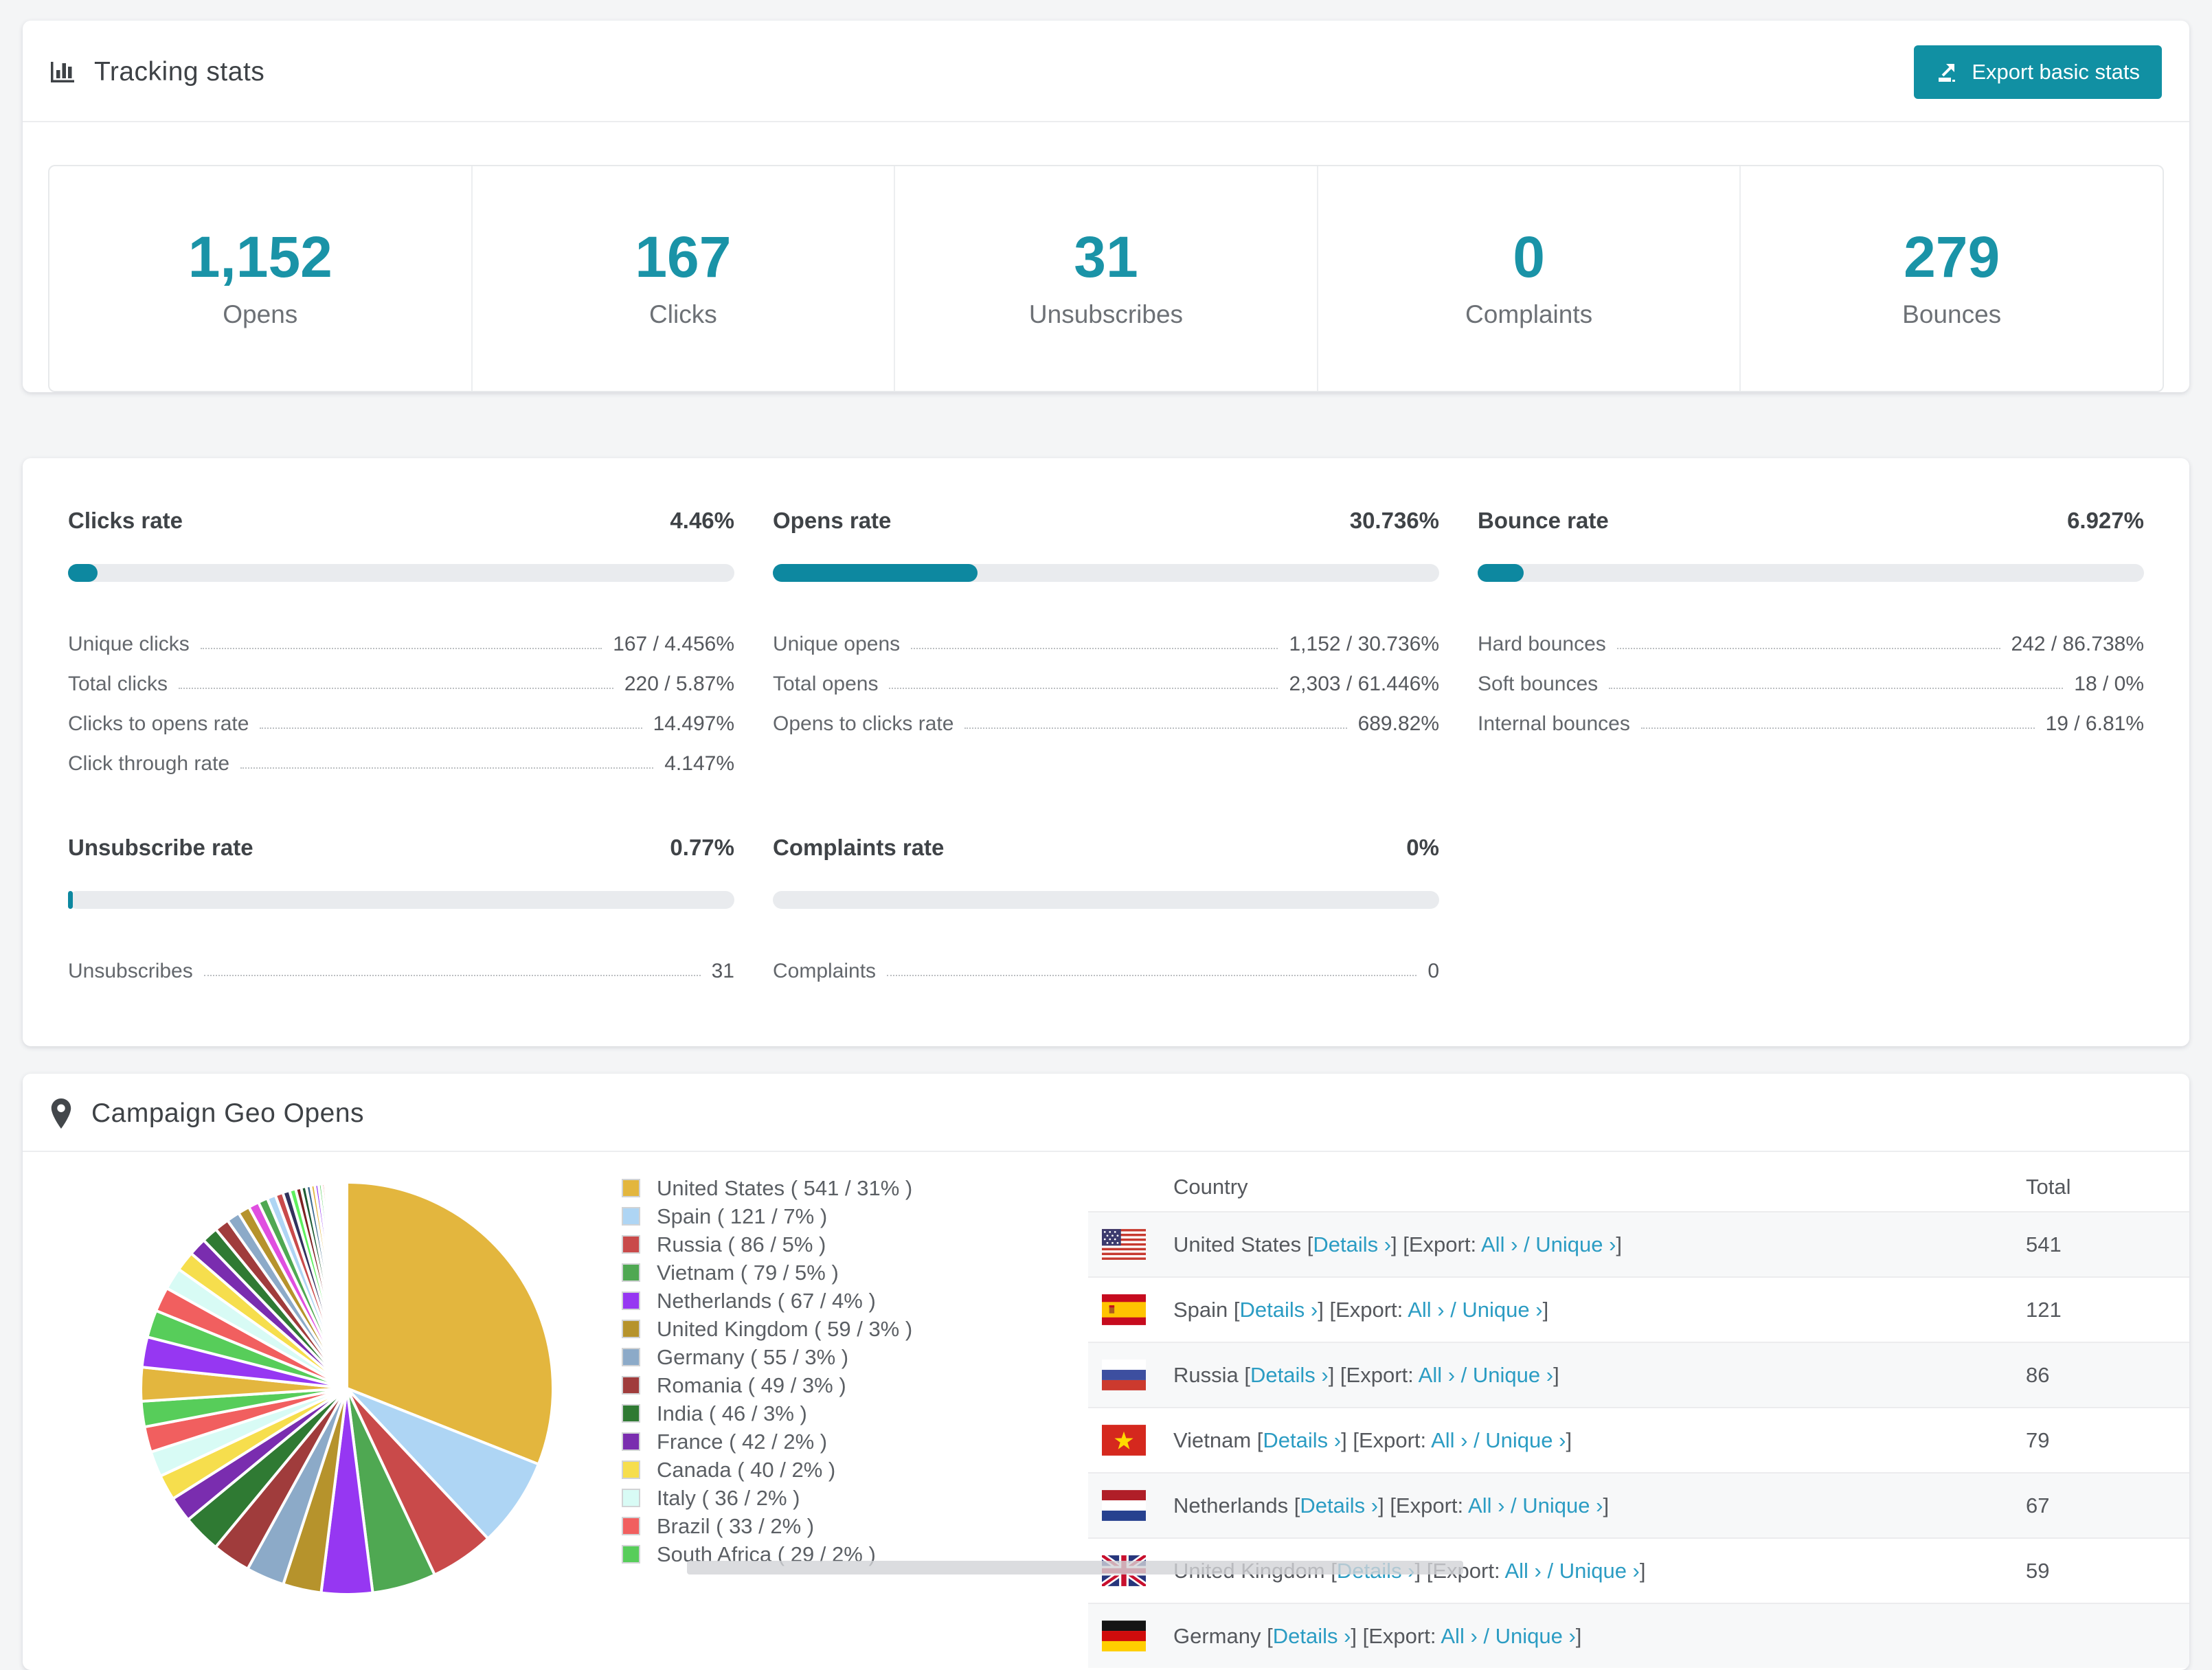  What do you see at coordinates (401, 909) in the screenshot?
I see `rate-block-unsubscribe-rate: Unsubscribe rate 0.77% Unsubscribes 31` at bounding box center [401, 909].